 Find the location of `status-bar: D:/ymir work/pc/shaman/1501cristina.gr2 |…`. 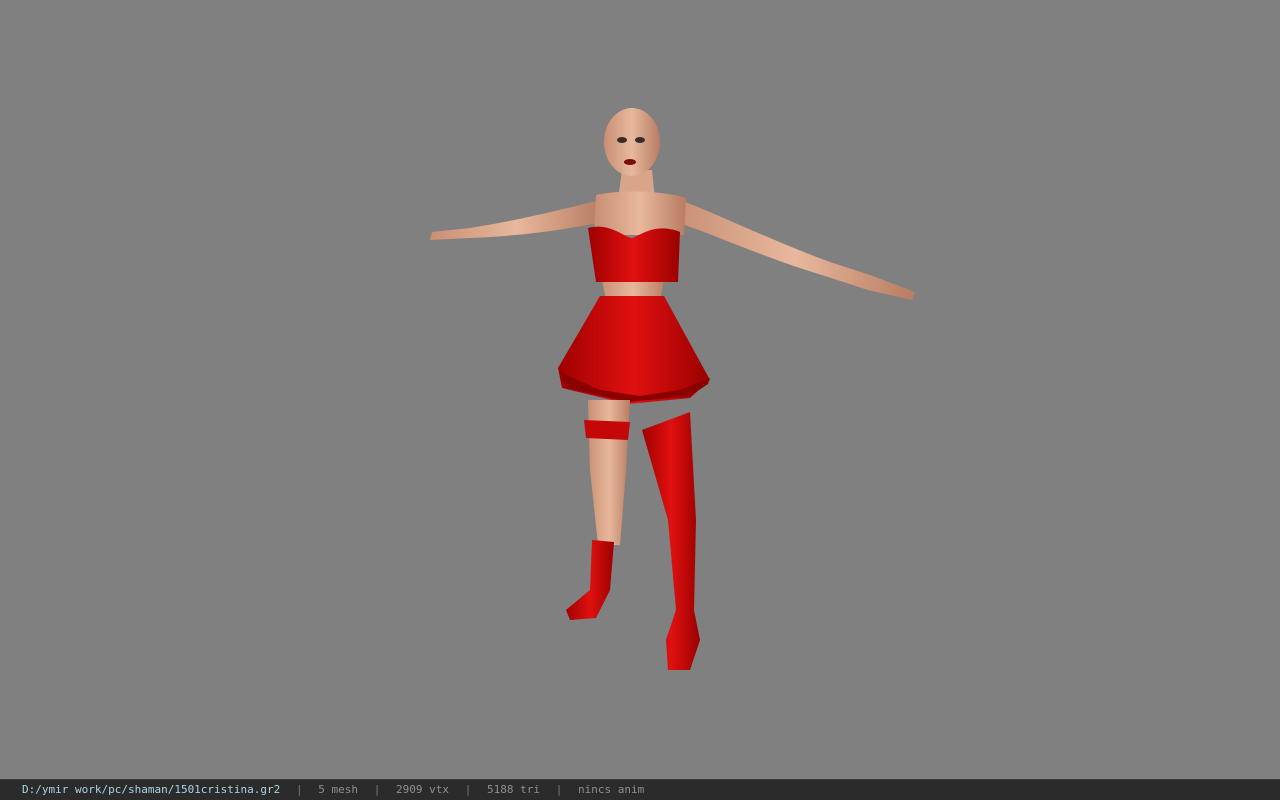

status-bar: D:/ymir work/pc/shaman/1501cristina.gr2 |… is located at coordinates (640, 789).